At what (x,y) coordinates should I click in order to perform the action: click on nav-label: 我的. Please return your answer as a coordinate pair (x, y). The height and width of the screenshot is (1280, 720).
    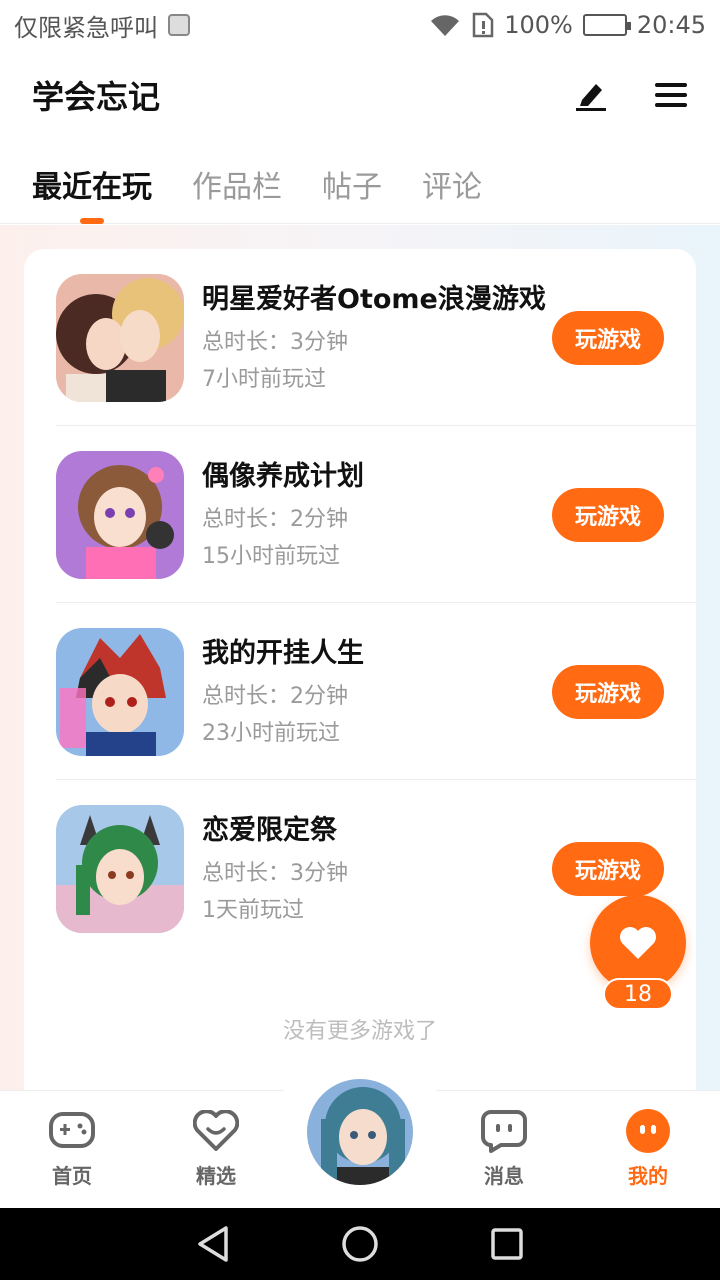
    Looking at the image, I should click on (648, 1176).